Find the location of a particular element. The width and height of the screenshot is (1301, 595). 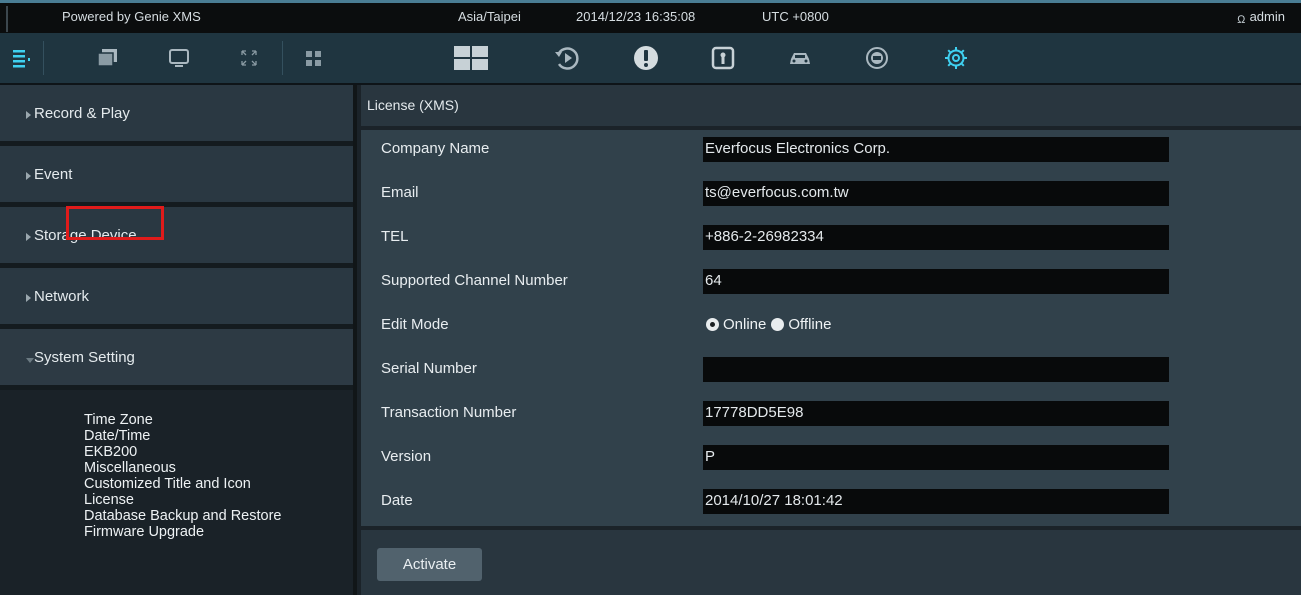

sidebar-section-label: Event is located at coordinates (53, 174).